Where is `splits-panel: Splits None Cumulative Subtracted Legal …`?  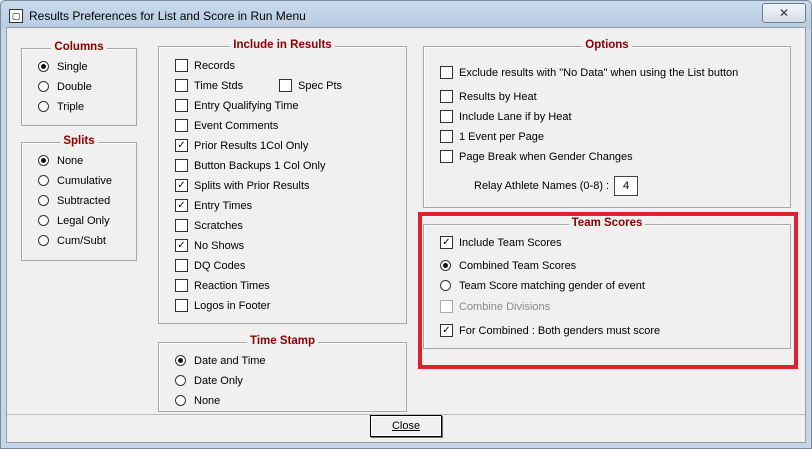
splits-panel: Splits None Cumulative Subtracted Legal … is located at coordinates (79, 198).